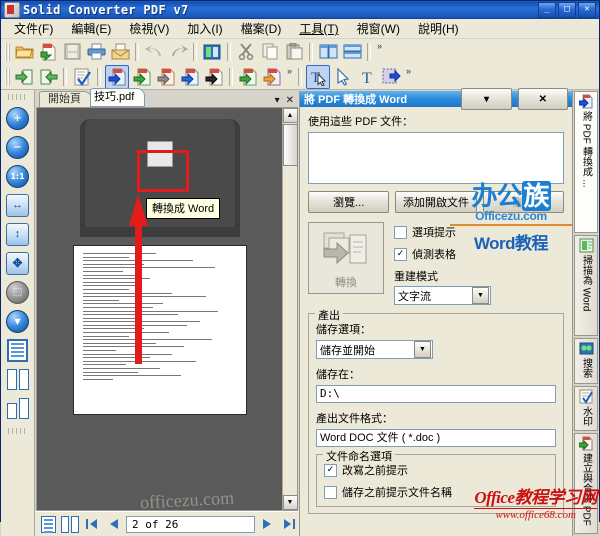 This screenshot has width=600, height=536. What do you see at coordinates (436, 492) in the screenshot?
I see `prompt-filename-checkbox: 儲存之前提示文件名稱` at bounding box center [436, 492].